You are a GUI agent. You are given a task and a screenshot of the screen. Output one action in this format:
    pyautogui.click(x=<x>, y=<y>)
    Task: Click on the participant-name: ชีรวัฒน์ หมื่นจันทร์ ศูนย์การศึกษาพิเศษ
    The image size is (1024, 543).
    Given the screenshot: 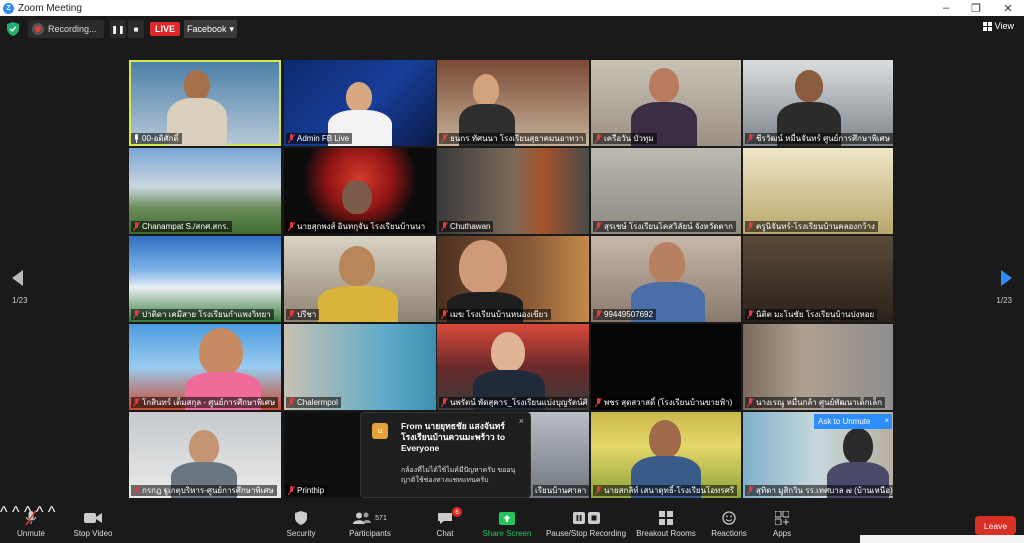 What is the action you would take?
    pyautogui.click(x=819, y=138)
    